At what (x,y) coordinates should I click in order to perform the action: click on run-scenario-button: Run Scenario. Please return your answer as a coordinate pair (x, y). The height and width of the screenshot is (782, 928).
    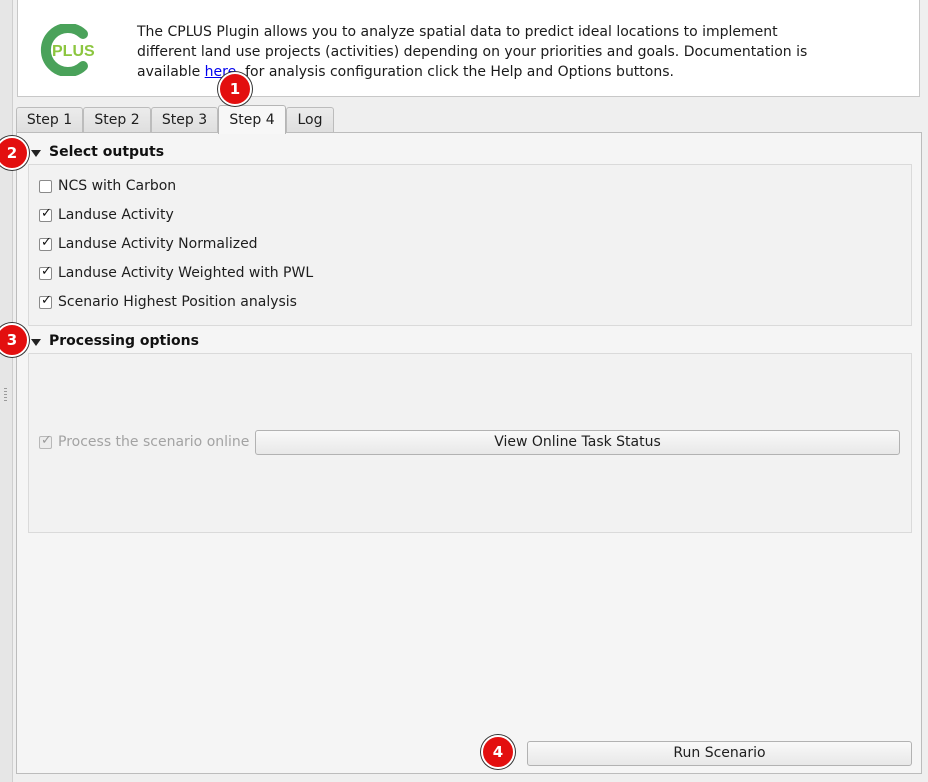
    Looking at the image, I should click on (719, 753).